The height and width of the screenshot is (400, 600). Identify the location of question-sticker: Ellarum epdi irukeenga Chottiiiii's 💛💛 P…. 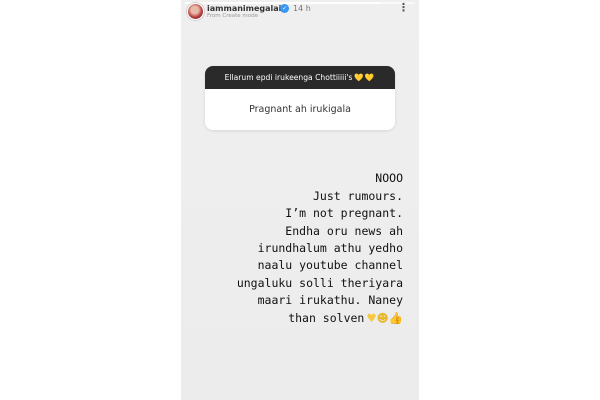
(300, 98).